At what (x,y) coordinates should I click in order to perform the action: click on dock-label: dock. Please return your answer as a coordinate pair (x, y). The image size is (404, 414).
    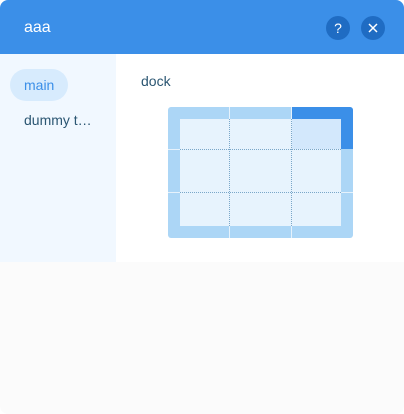
    Looking at the image, I should click on (156, 81).